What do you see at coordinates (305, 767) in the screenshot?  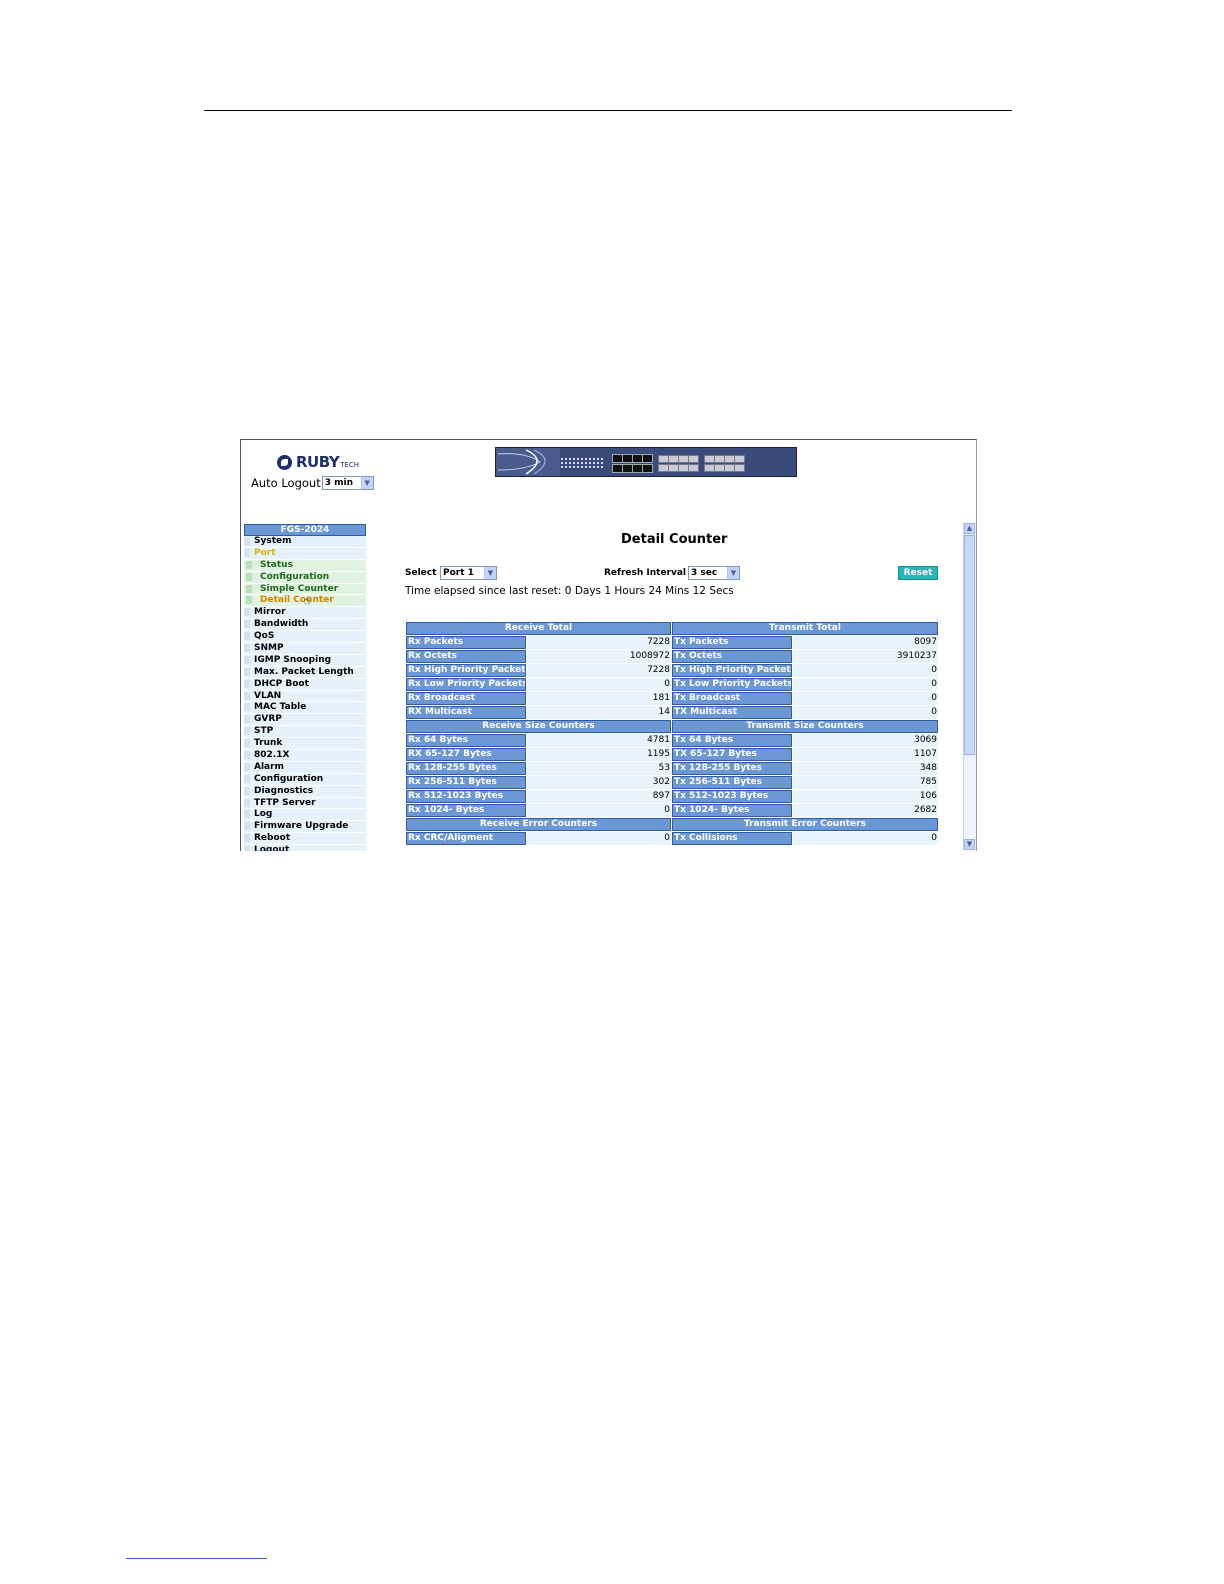 I see `sidebar-item-alarm: Alarm` at bounding box center [305, 767].